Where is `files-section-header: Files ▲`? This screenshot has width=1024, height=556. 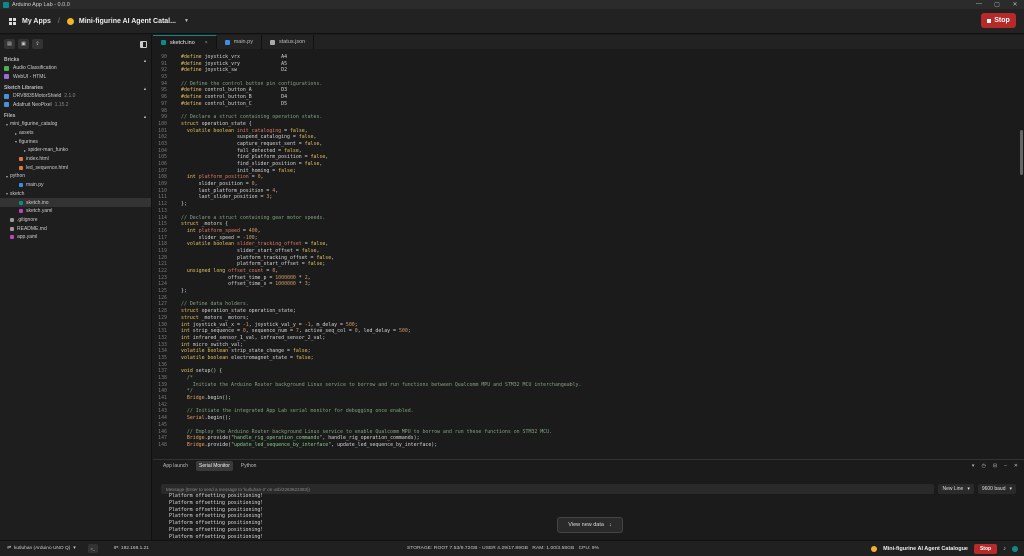
files-section-header: Files ▲ is located at coordinates (75, 116).